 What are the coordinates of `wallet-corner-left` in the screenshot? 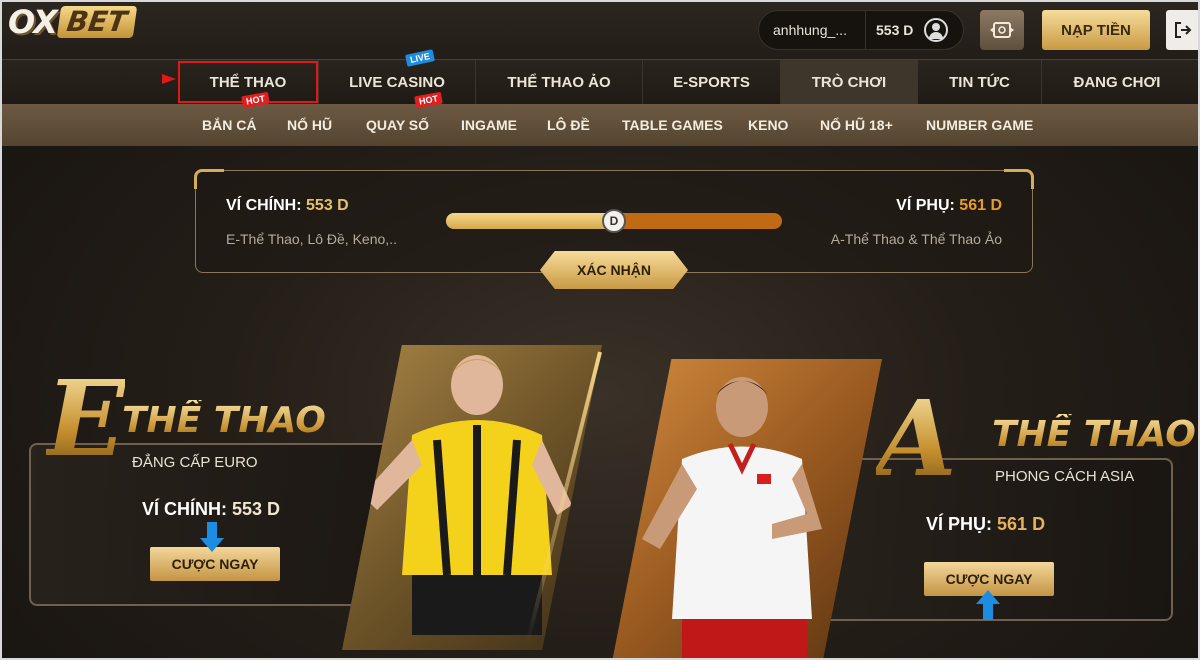 It's located at (209, 179).